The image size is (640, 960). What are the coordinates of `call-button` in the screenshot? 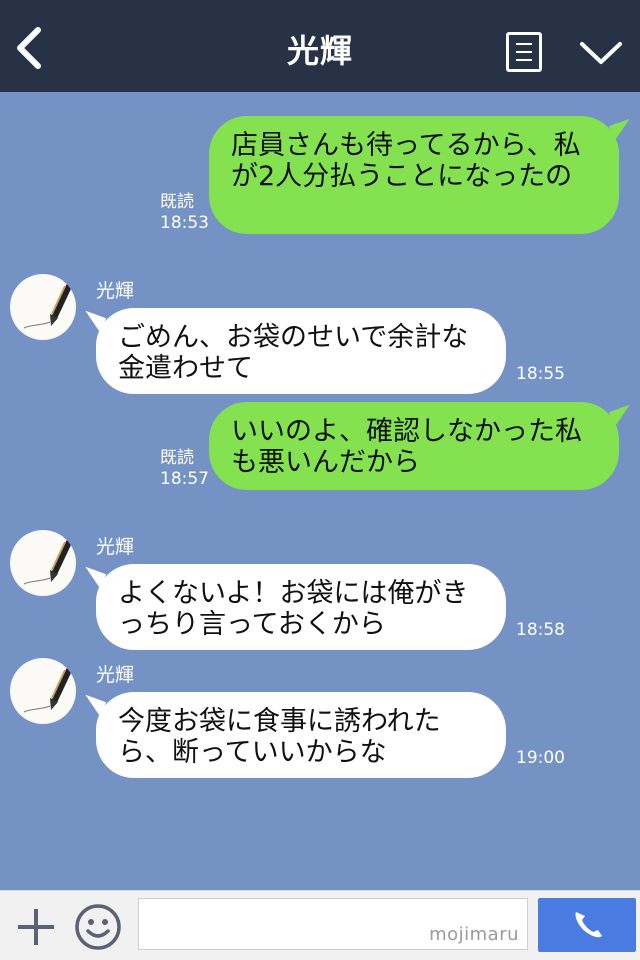 It's located at (587, 925).